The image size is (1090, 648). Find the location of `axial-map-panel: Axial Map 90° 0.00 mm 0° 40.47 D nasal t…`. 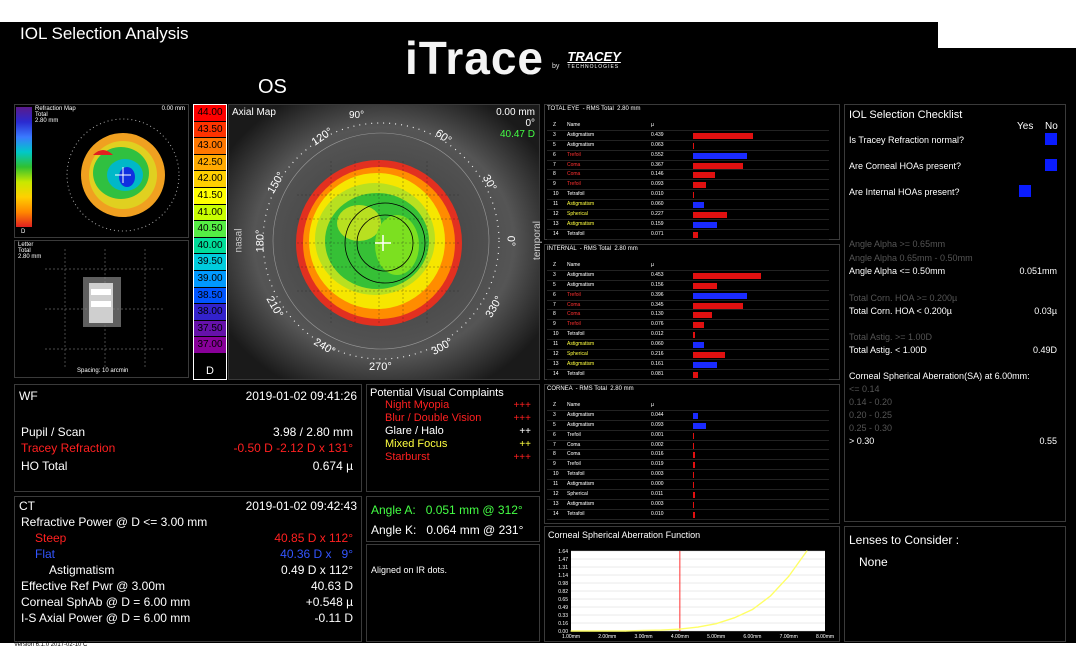

axial-map-panel: Axial Map 90° 0.00 mm 0° 40.47 D nasal t… is located at coordinates (385, 242).